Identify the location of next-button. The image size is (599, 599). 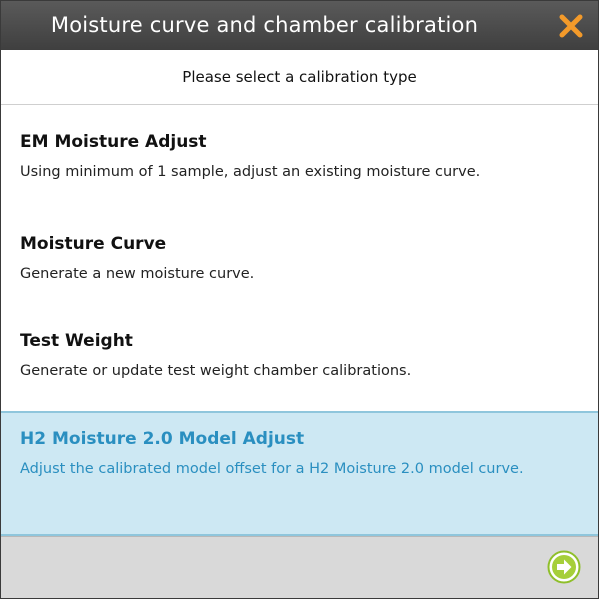
(564, 567).